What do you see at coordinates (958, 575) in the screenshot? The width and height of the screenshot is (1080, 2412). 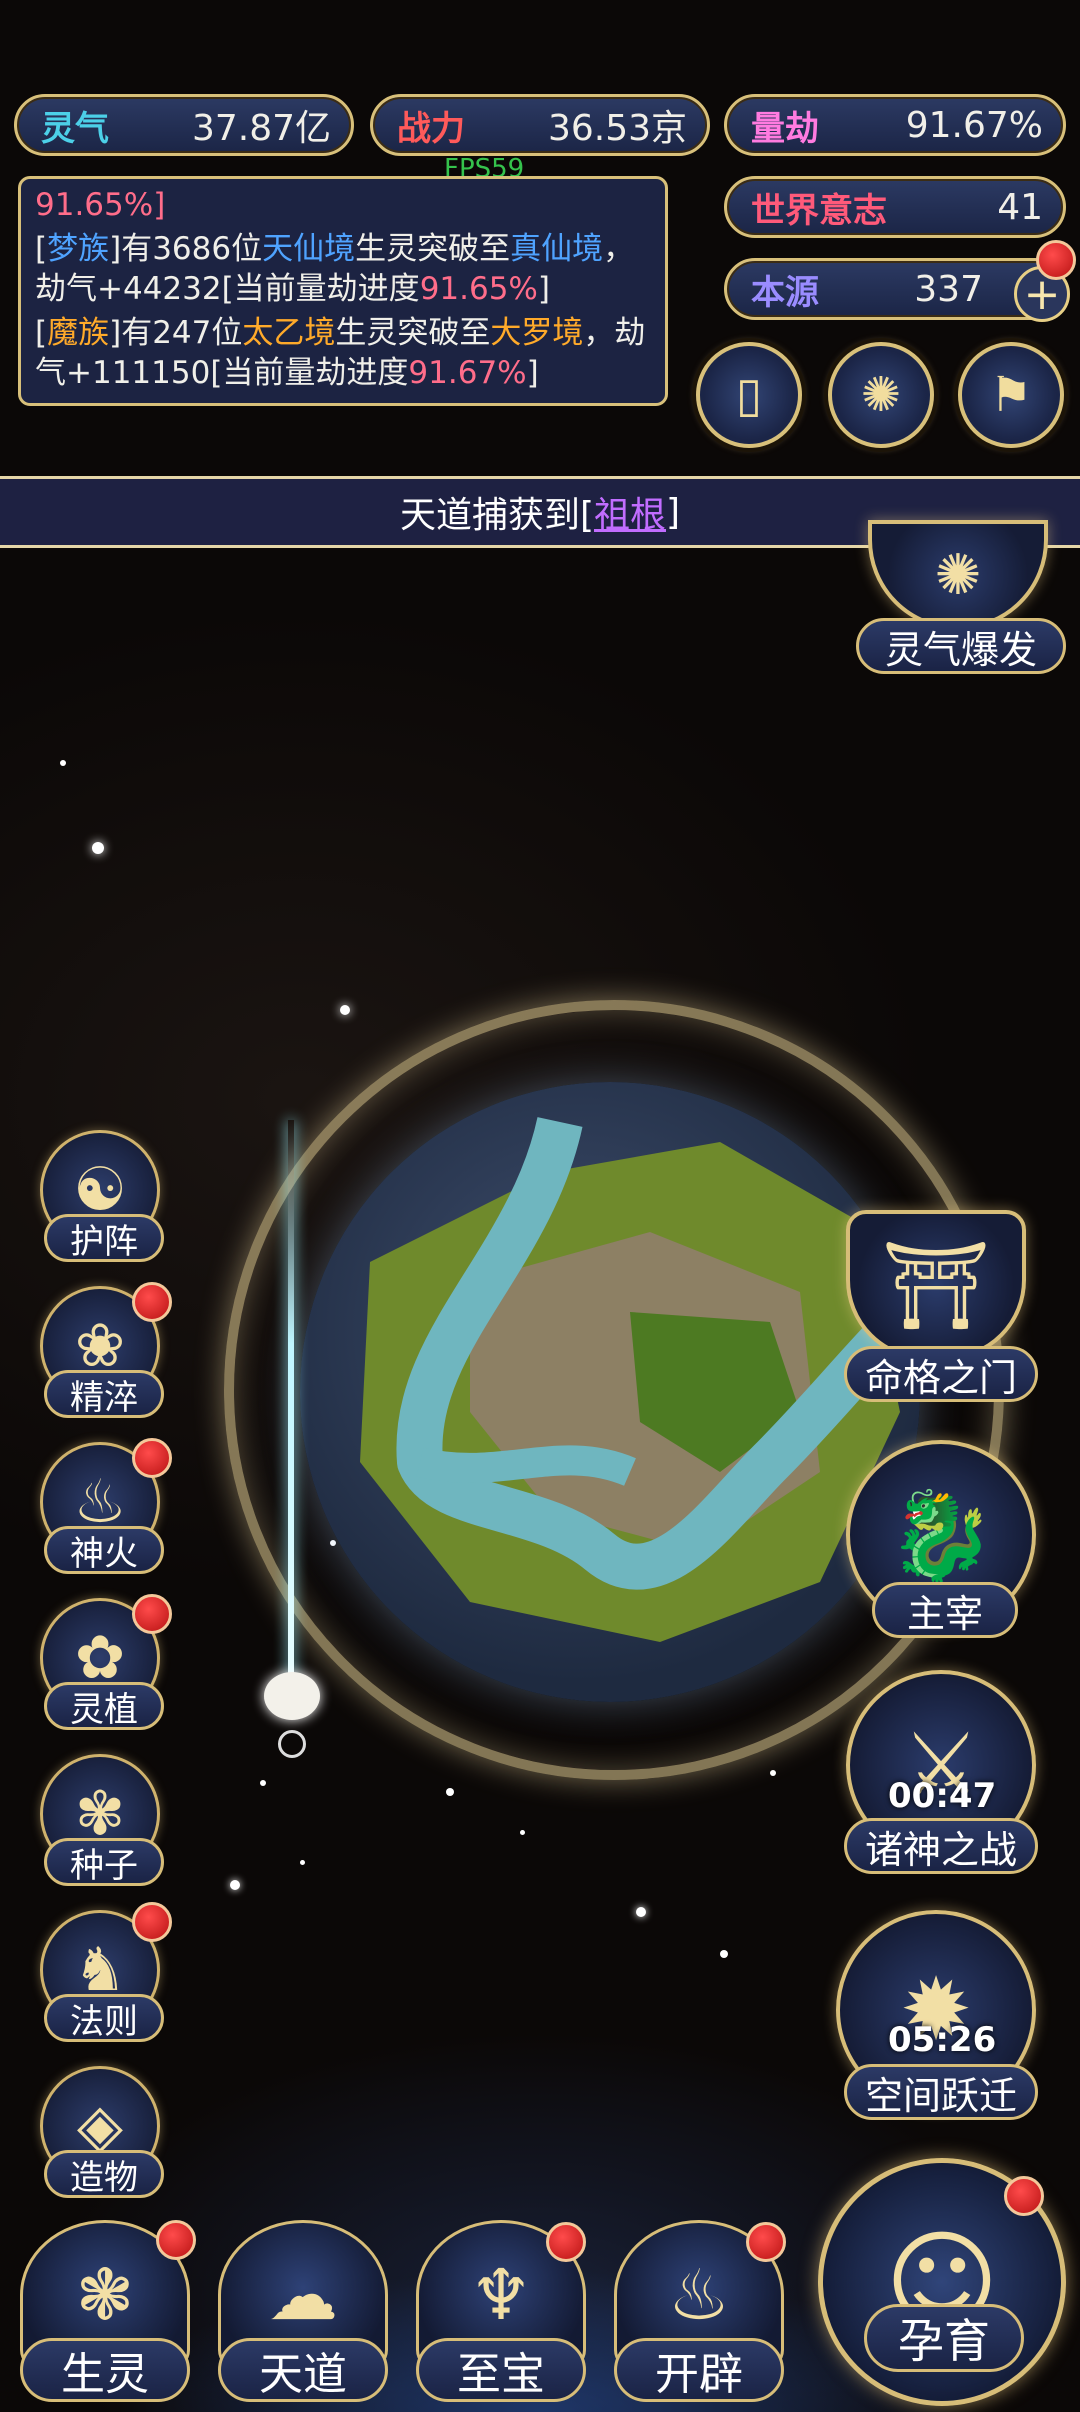 I see `burst-icon: ✺` at bounding box center [958, 575].